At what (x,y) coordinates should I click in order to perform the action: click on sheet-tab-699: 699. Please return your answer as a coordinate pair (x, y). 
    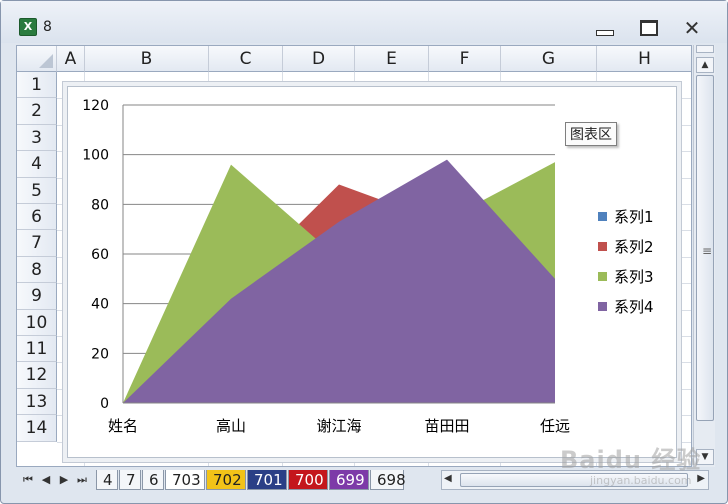
    Looking at the image, I should click on (349, 480).